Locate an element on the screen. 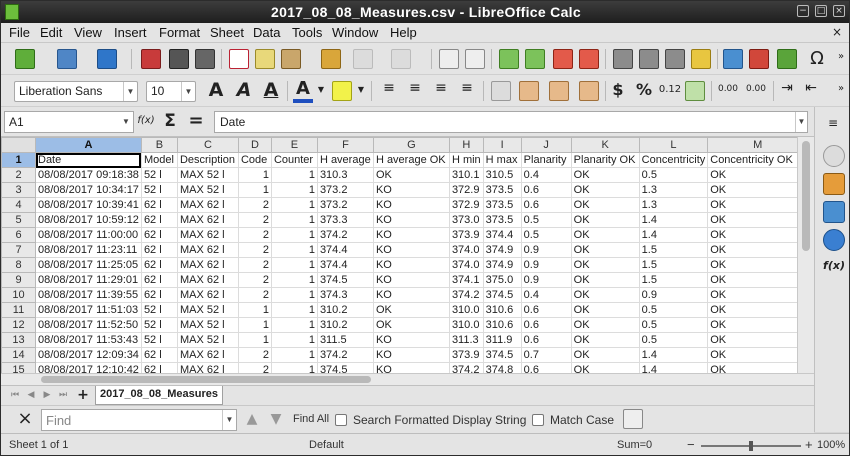 Image resolution: width=850 pixels, height=456 pixels. cell: 08/08/2017 11:00:00 is located at coordinates (88, 235).